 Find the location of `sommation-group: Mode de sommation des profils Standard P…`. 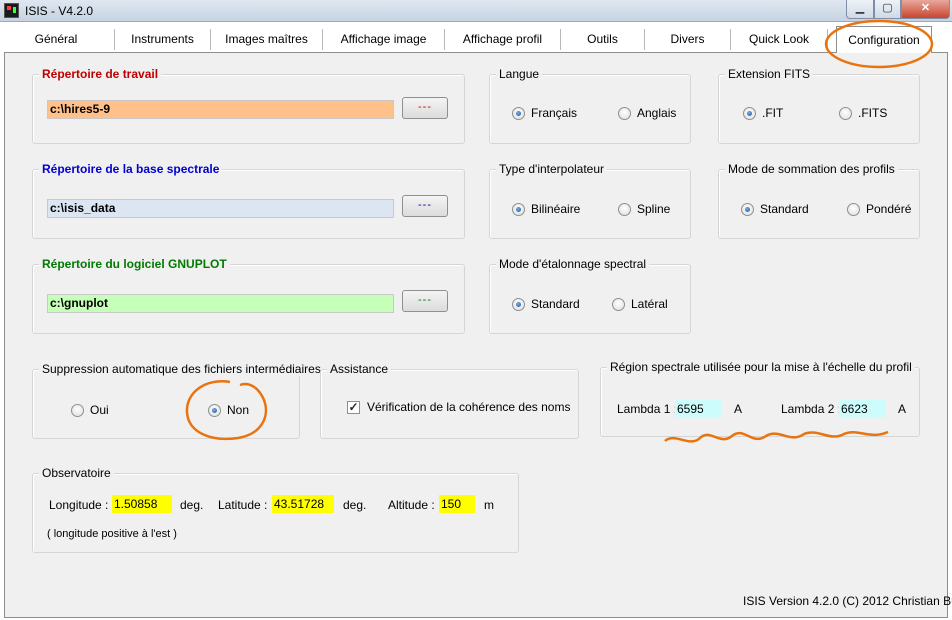

sommation-group: Mode de sommation des profils Standard P… is located at coordinates (819, 200).